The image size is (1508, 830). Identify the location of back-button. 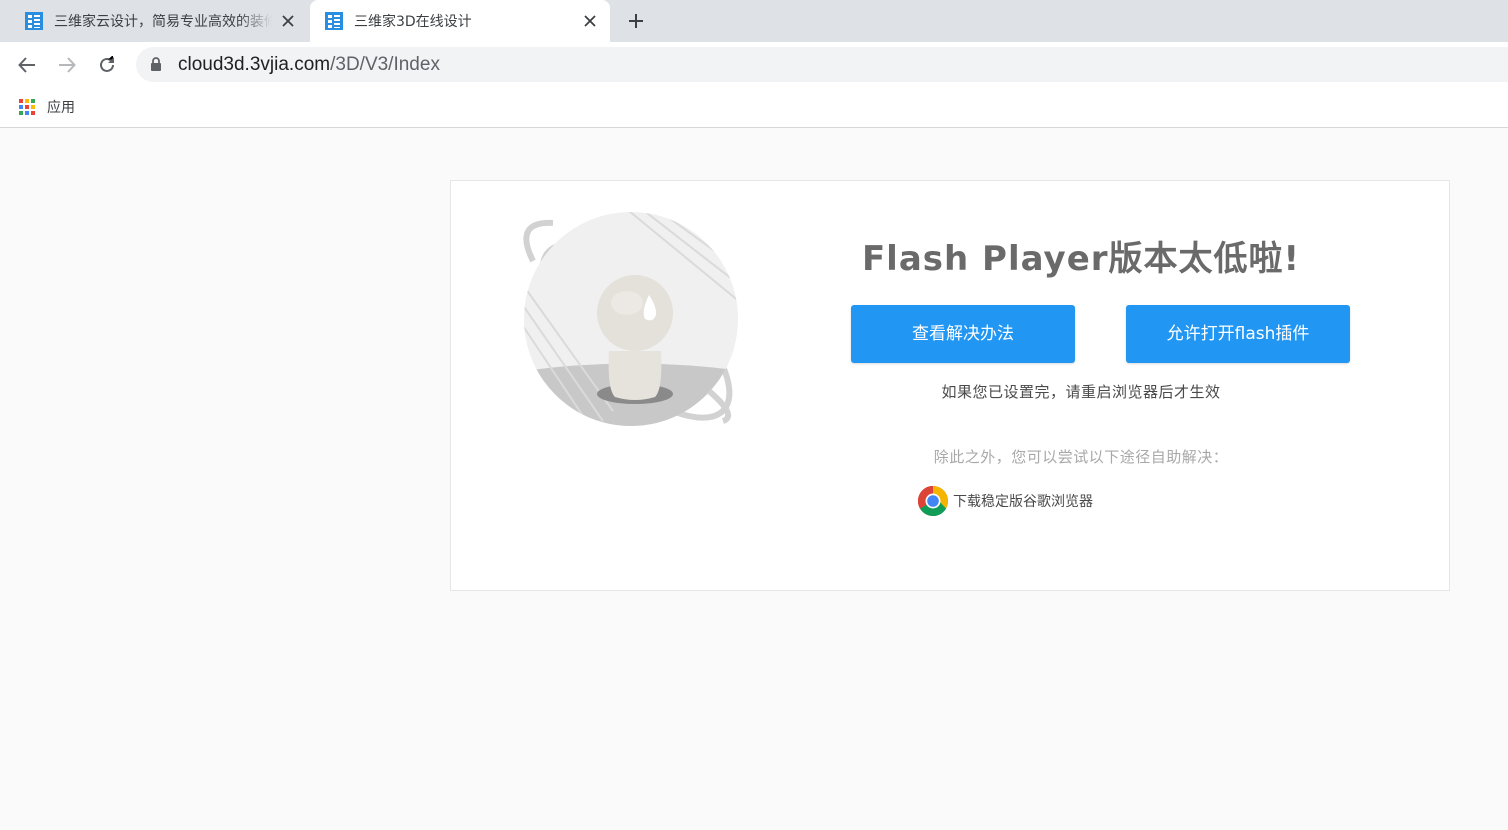
(27, 65).